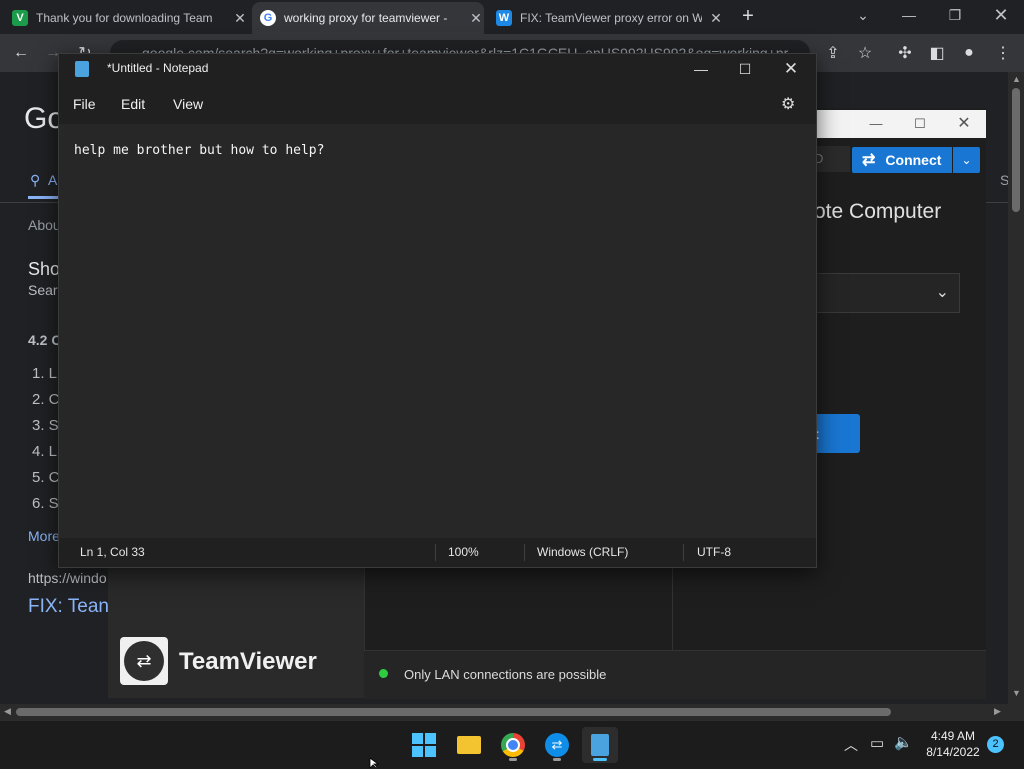 The image size is (1024, 769). What do you see at coordinates (268, 18) in the screenshot?
I see `google-favicon-icon: G` at bounding box center [268, 18].